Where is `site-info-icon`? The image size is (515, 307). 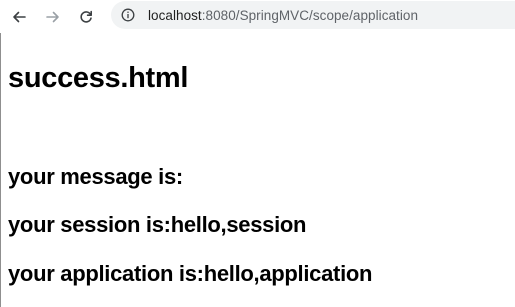 site-info-icon is located at coordinates (128, 15).